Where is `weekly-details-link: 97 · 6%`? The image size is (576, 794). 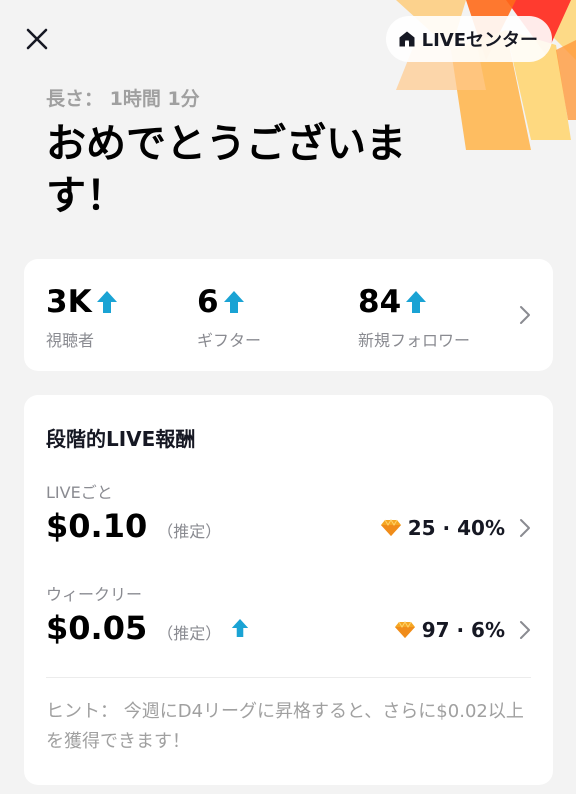
weekly-details-link: 97 · 6% is located at coordinates (462, 630).